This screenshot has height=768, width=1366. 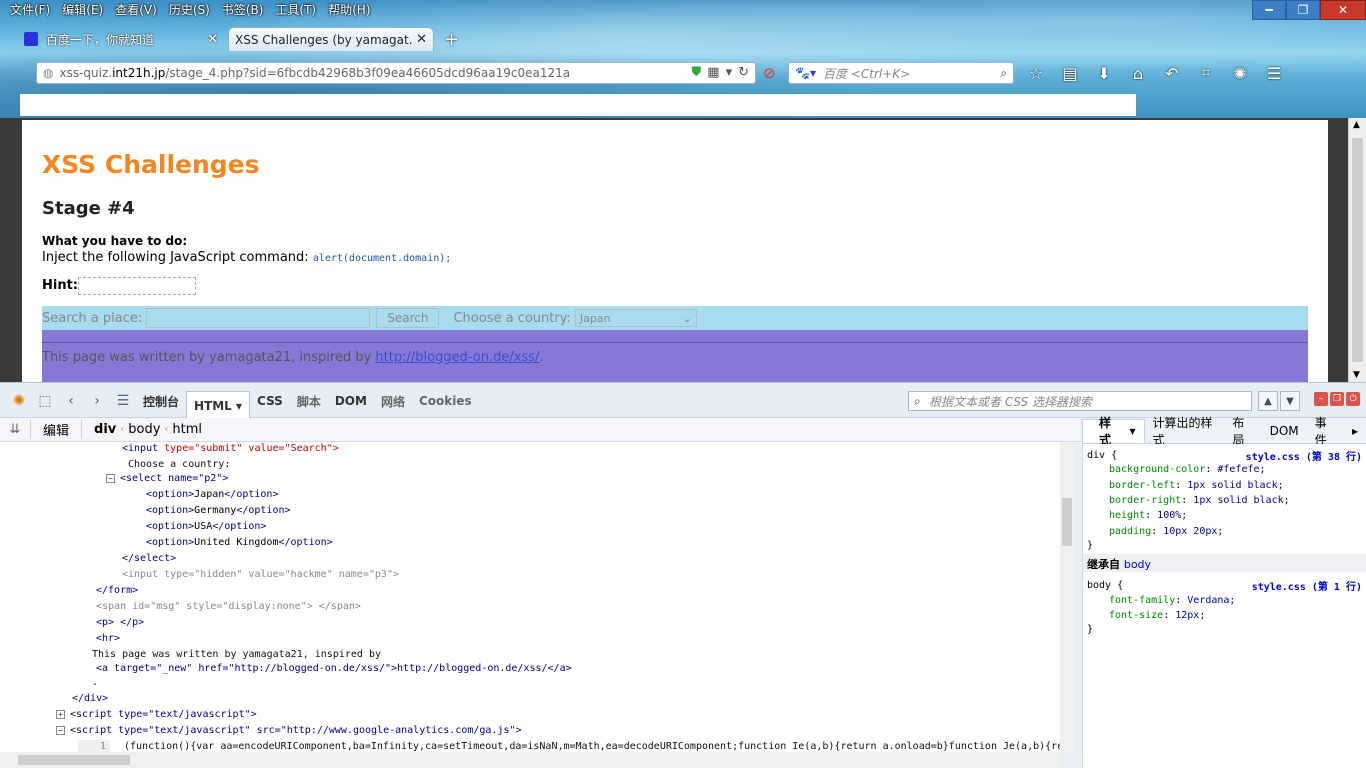 What do you see at coordinates (105, 429) in the screenshot?
I see `crumb-div: div` at bounding box center [105, 429].